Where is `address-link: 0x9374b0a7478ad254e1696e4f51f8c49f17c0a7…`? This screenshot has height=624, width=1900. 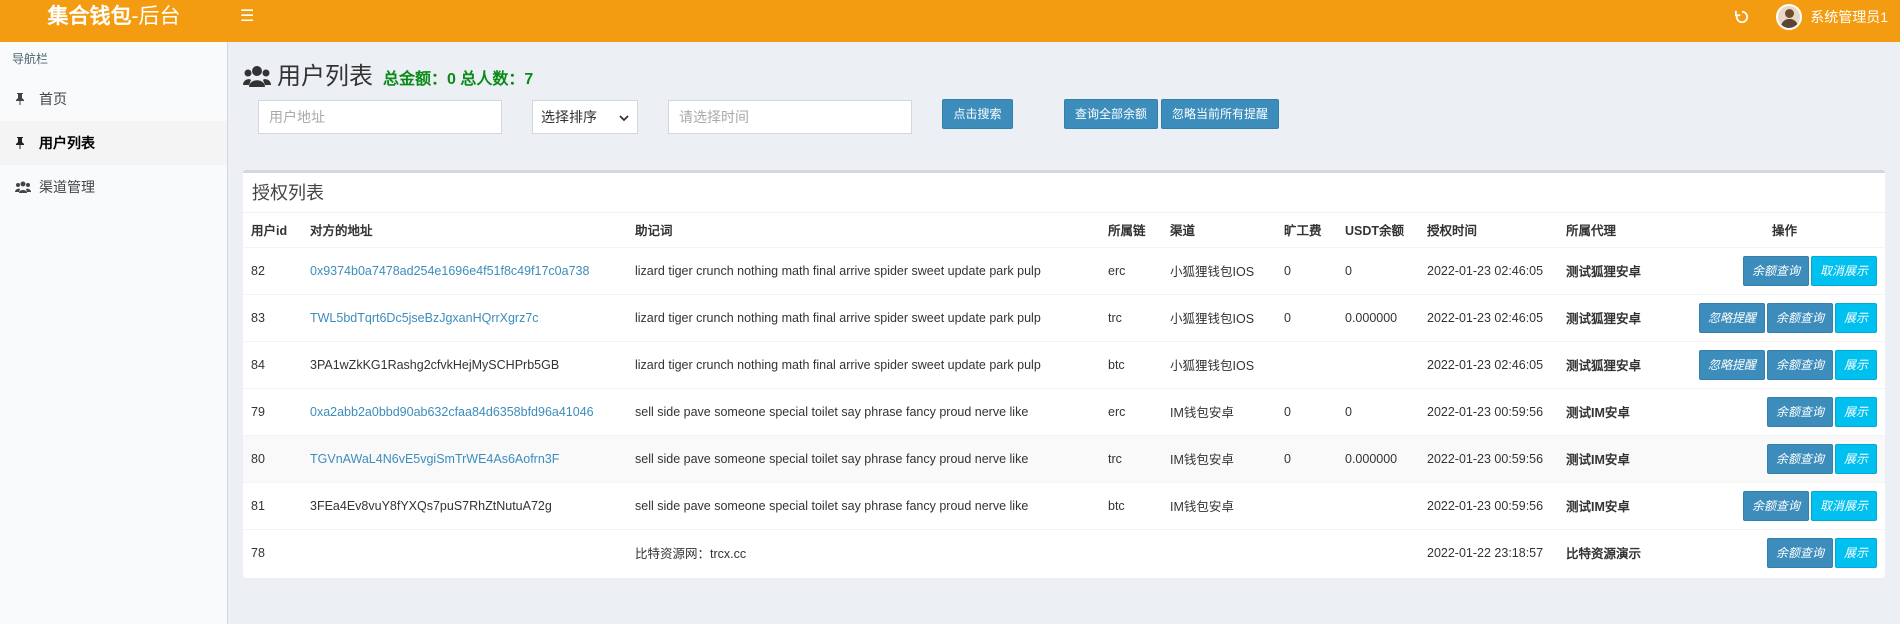
address-link: 0x9374b0a7478ad254e1696e4f51f8c49f17c0a7… is located at coordinates (449, 271).